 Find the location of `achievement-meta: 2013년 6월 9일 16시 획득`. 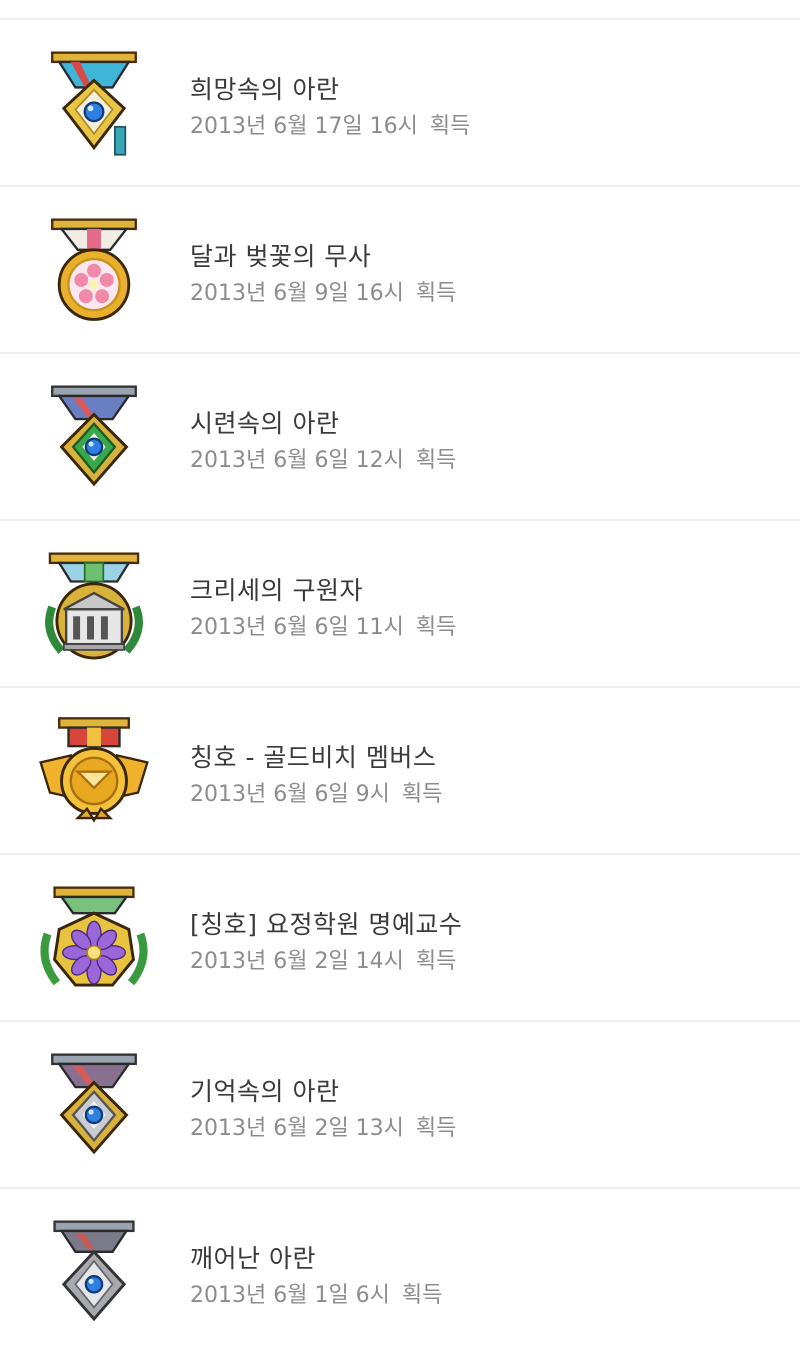

achievement-meta: 2013년 6월 9일 16시 획득 is located at coordinates (323, 291).